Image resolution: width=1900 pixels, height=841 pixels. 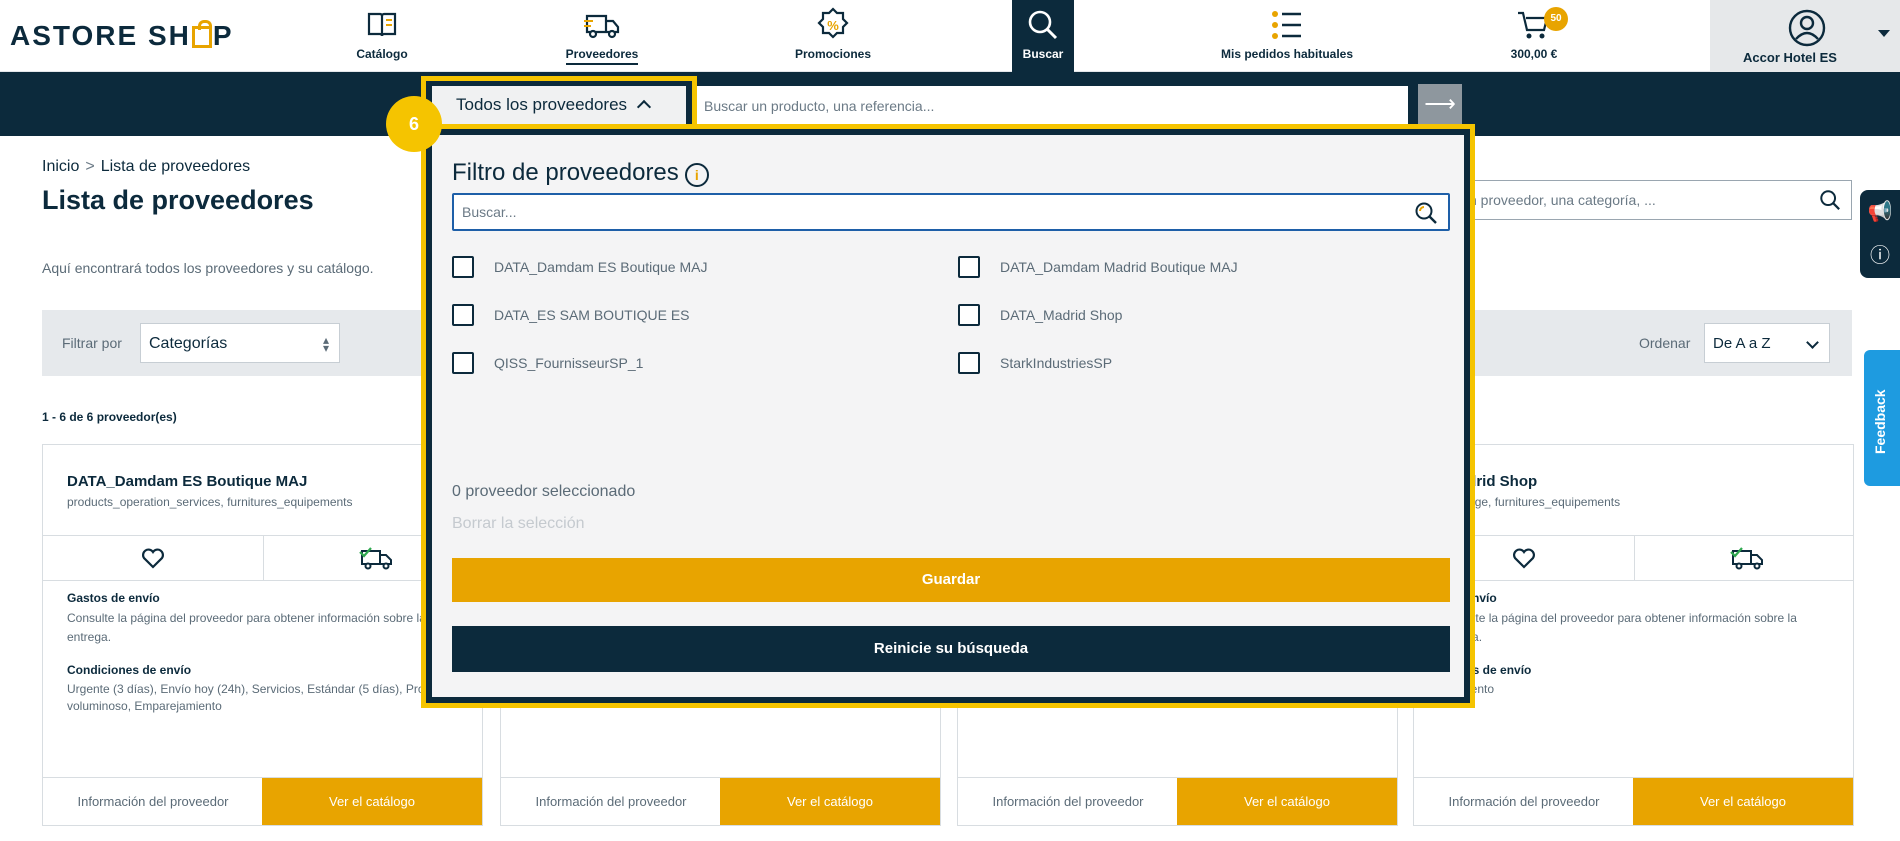 What do you see at coordinates (1286, 25) in the screenshot?
I see `list-icon` at bounding box center [1286, 25].